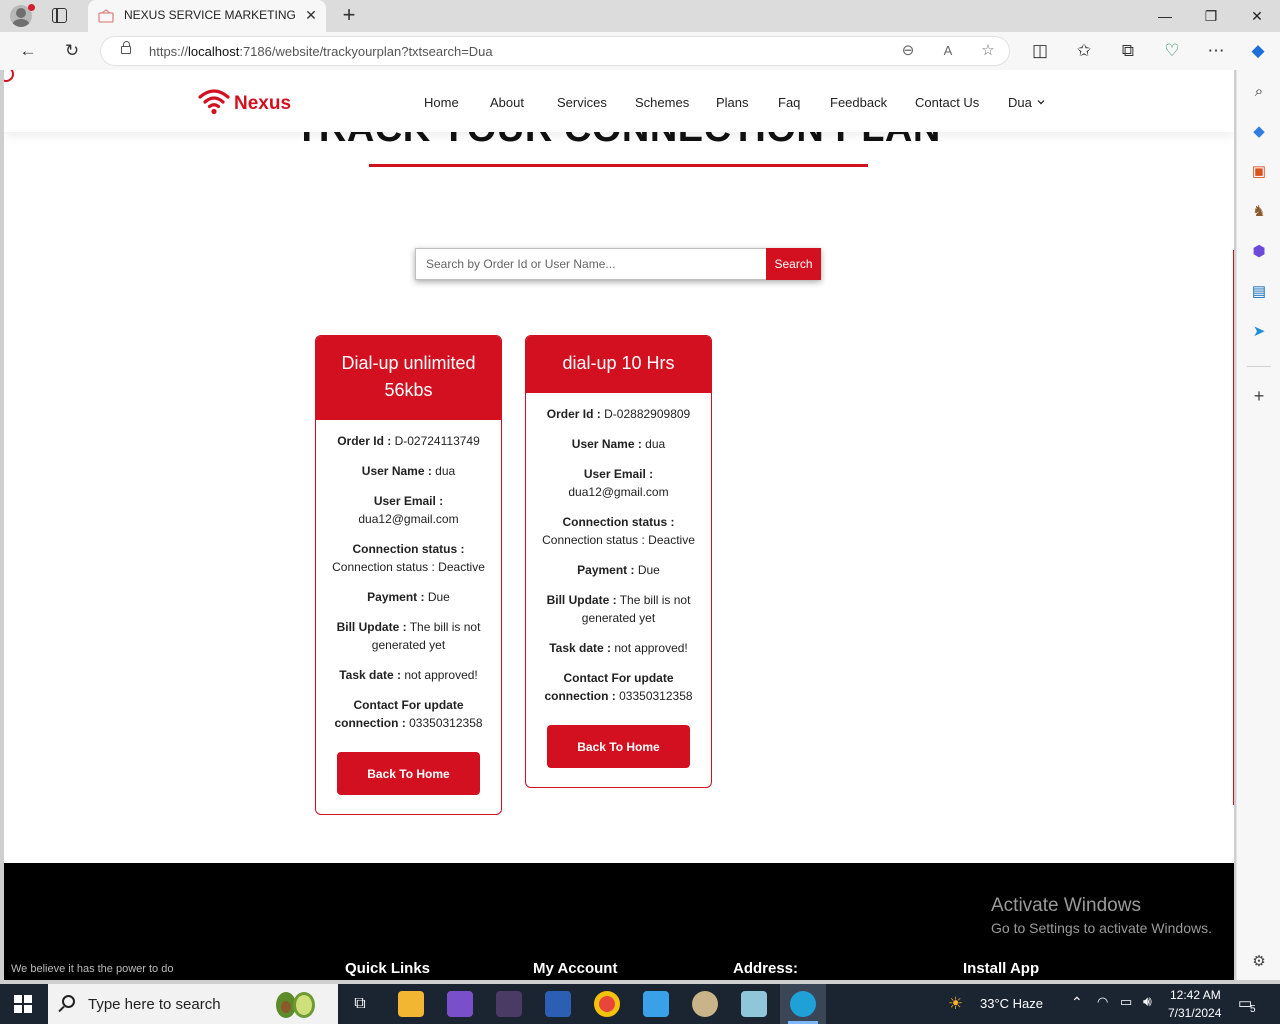  I want to click on tools-icon: ▣, so click(1259, 172).